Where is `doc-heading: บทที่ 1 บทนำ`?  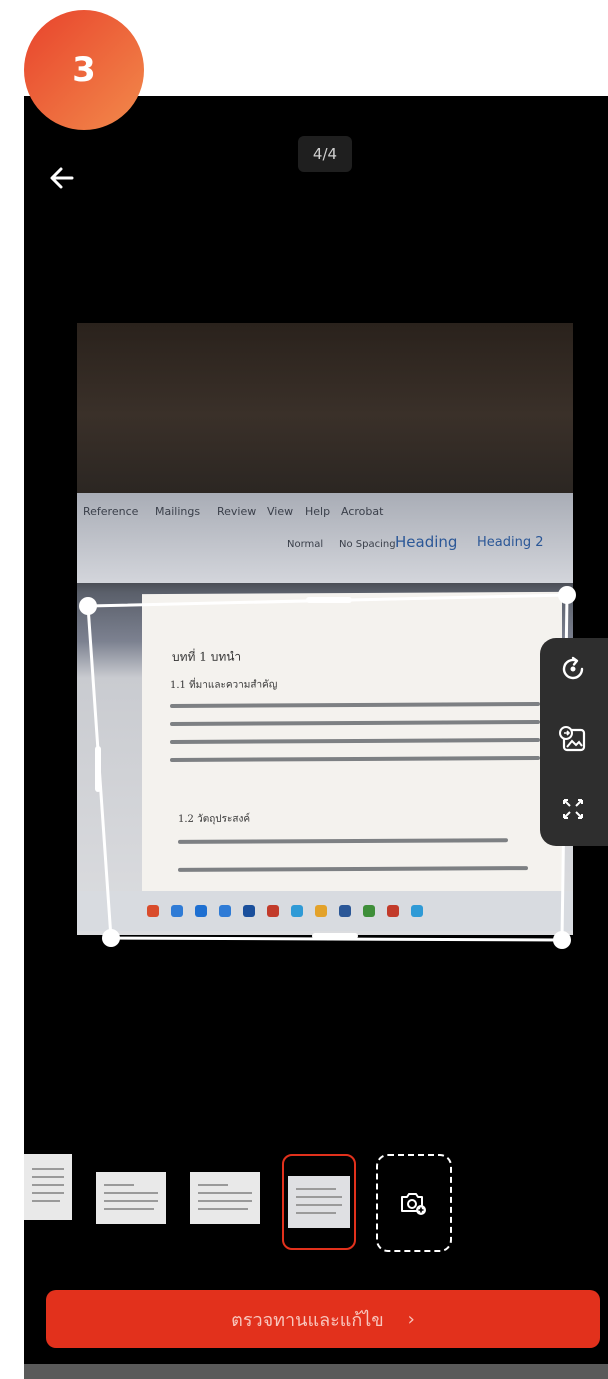
doc-heading: บทที่ 1 บทนำ is located at coordinates (207, 656).